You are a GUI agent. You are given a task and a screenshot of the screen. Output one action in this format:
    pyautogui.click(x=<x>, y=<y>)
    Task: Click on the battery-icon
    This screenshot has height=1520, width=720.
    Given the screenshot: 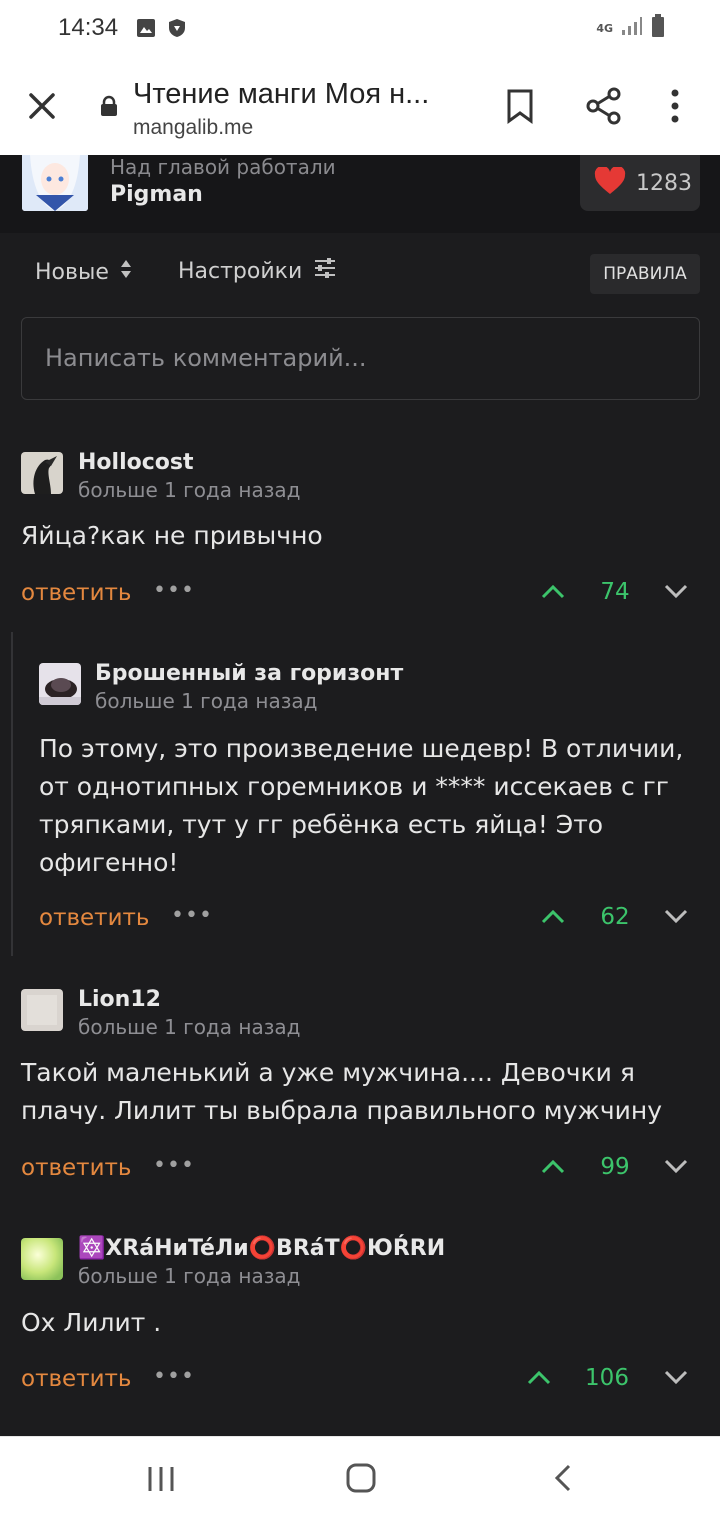 What is the action you would take?
    pyautogui.click(x=658, y=28)
    